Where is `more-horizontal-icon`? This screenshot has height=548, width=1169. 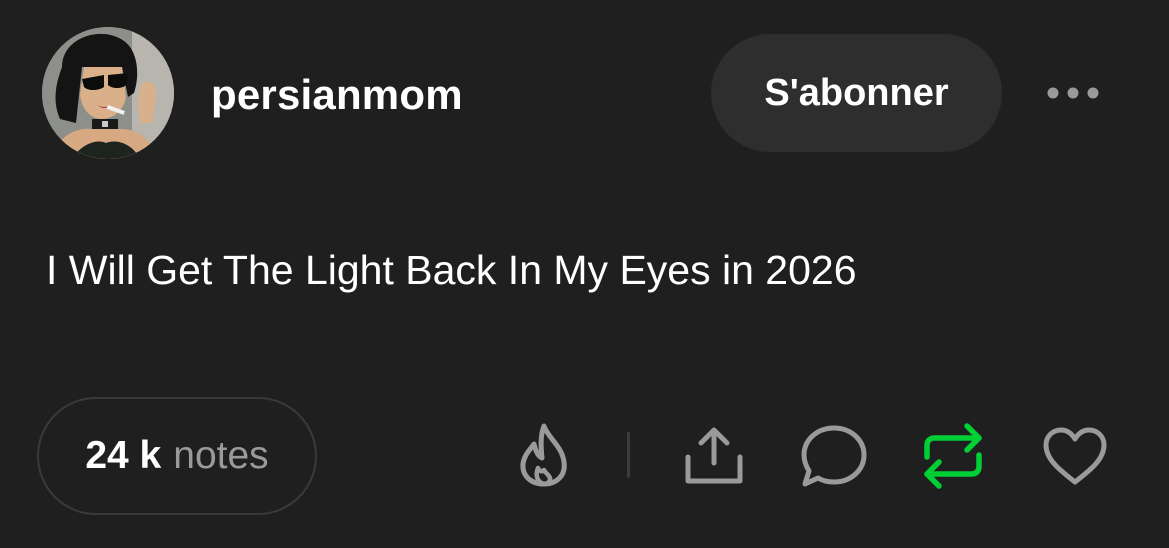 more-horizontal-icon is located at coordinates (1073, 93).